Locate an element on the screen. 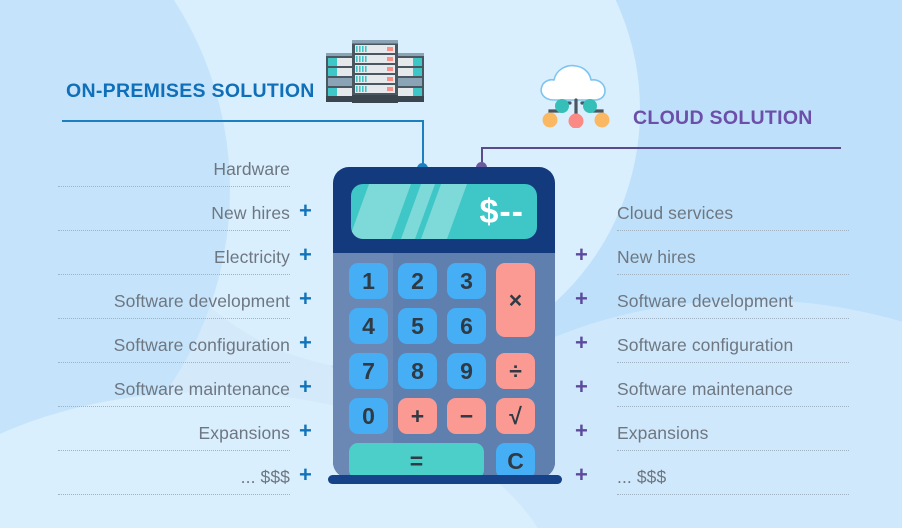 Image resolution: width=902 pixels, height=528 pixels. list-item-label: Hardware is located at coordinates (251, 169).